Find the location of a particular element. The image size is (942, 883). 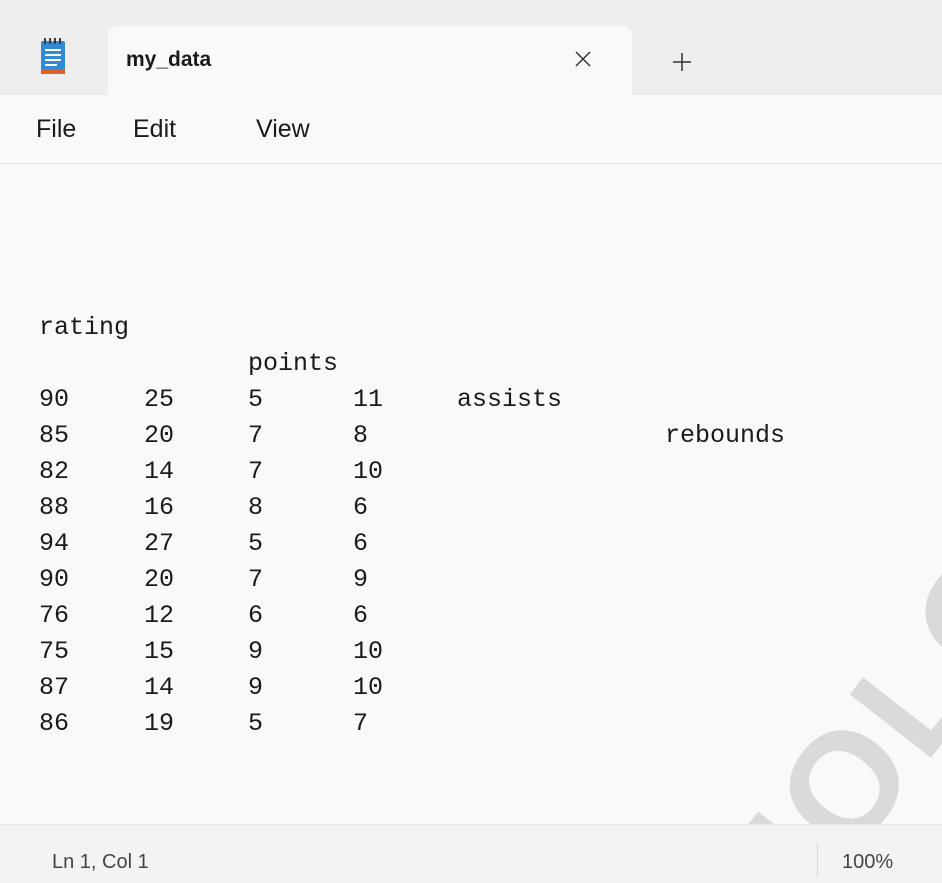

data-line: 76 12 6 6 is located at coordinates (203, 616).